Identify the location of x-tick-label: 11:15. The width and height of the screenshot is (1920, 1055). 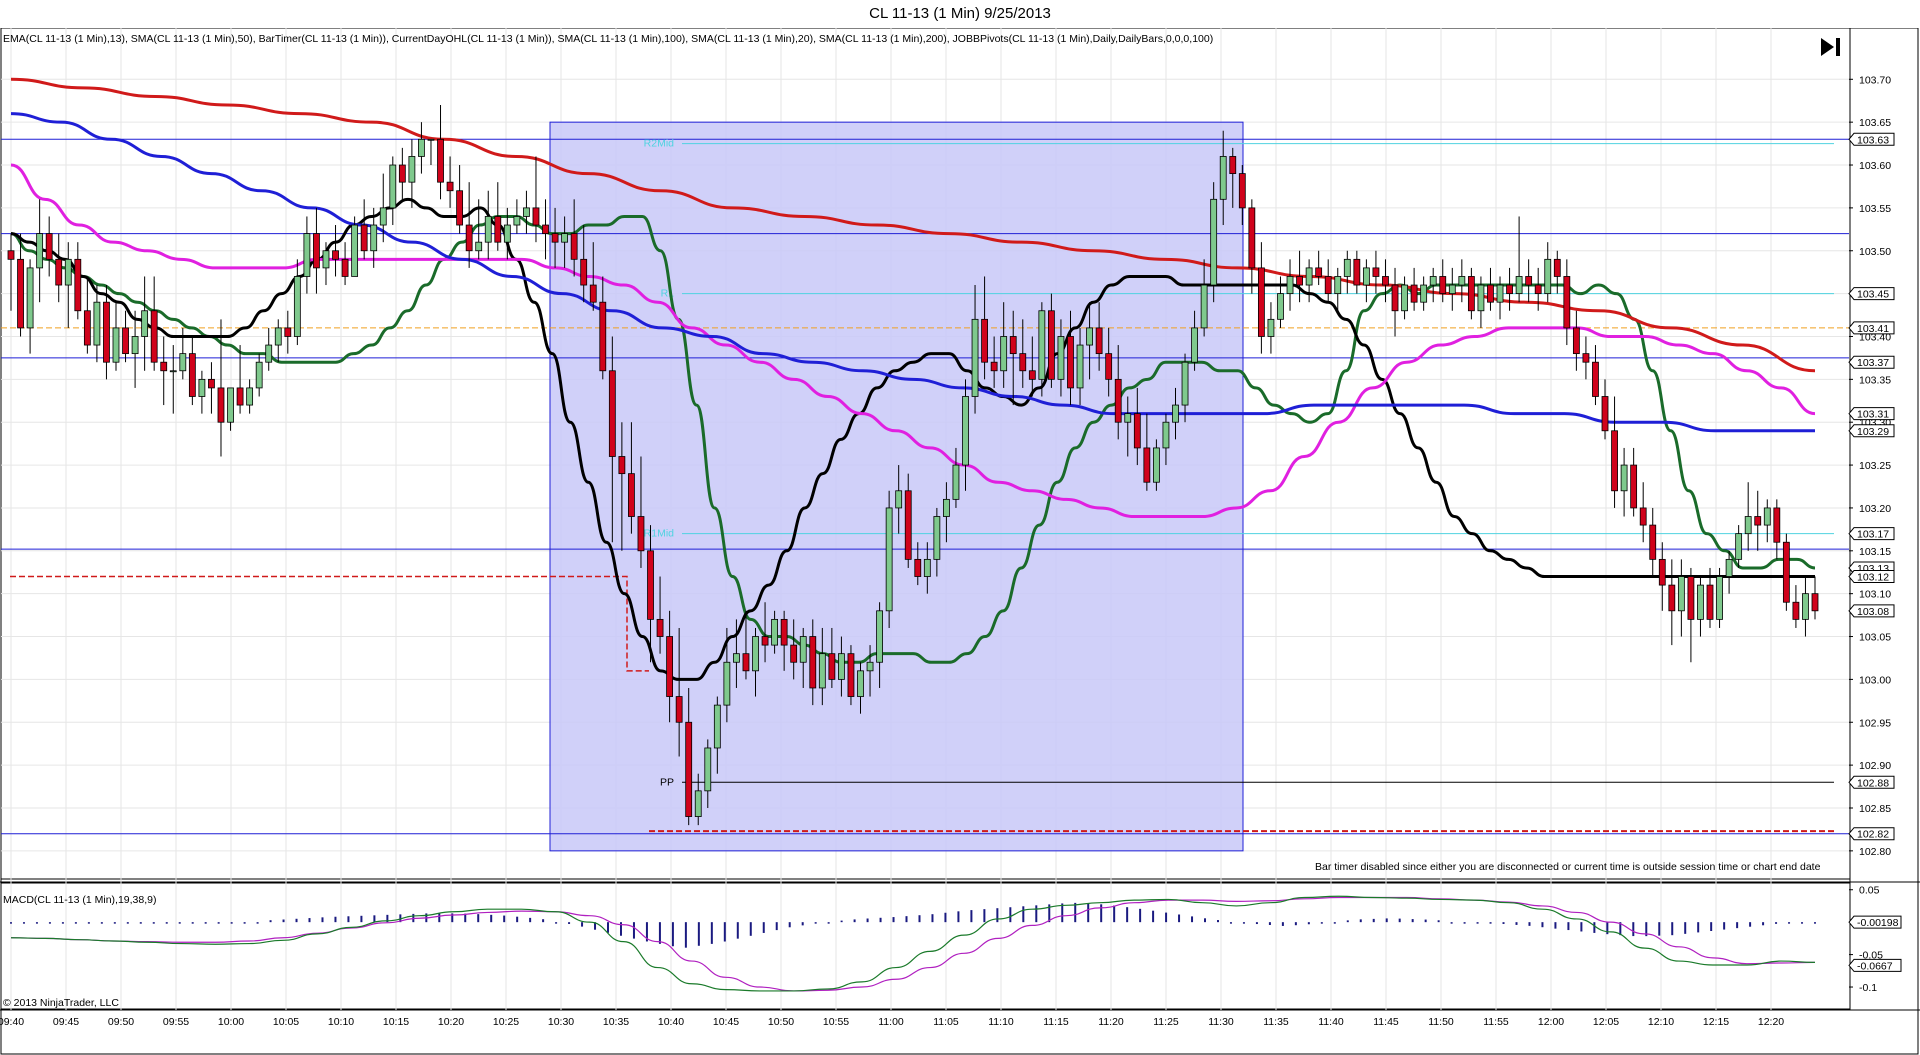
(1056, 1022).